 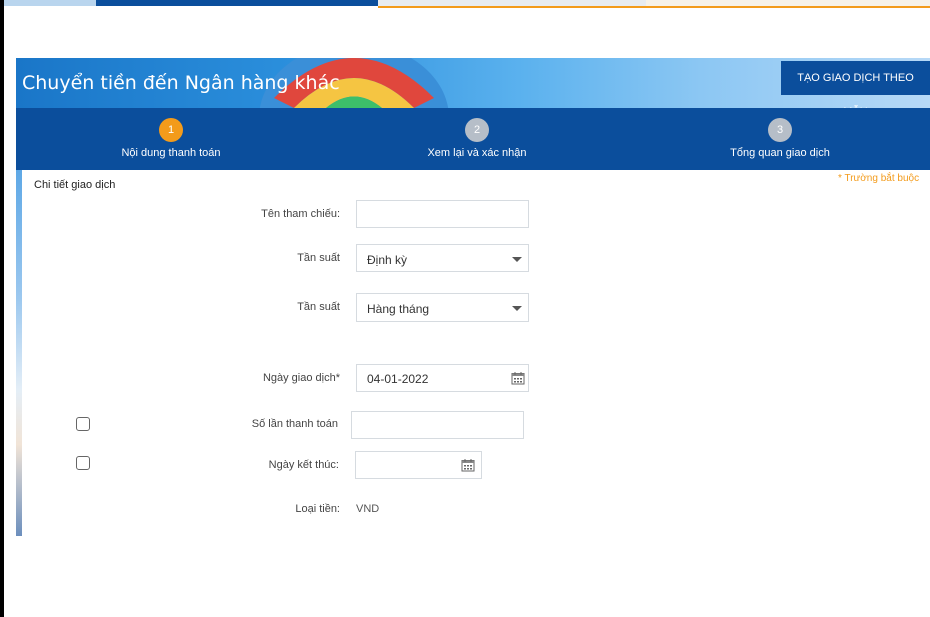 What do you see at coordinates (83, 424) in the screenshot?
I see `payment-count-checkbox` at bounding box center [83, 424].